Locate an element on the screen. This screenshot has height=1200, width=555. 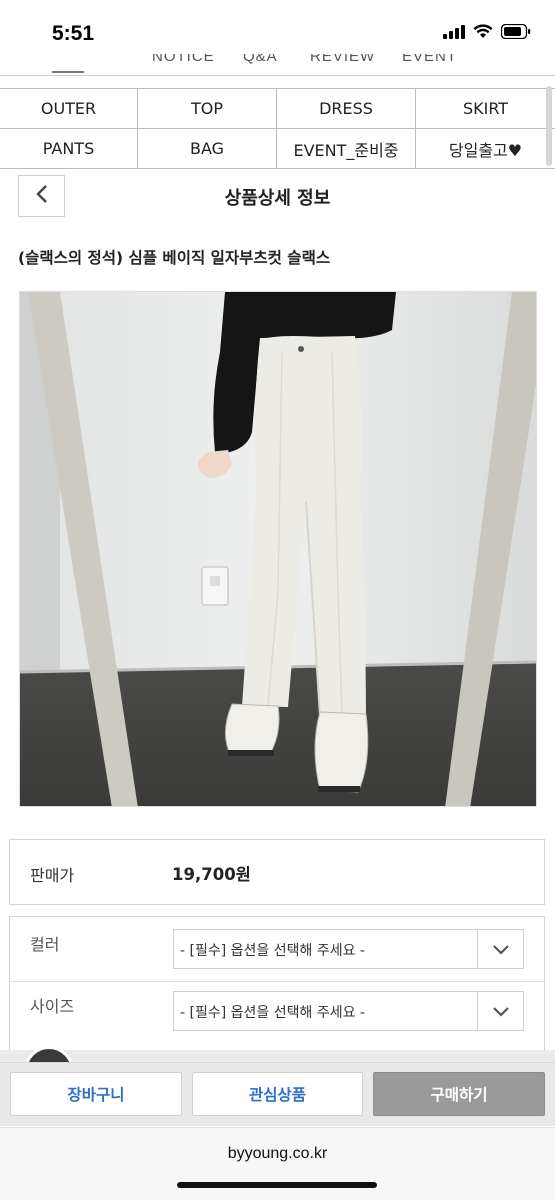
size-select: - [필수] 옵션을 선택해 주세요 - is located at coordinates (348, 1011).